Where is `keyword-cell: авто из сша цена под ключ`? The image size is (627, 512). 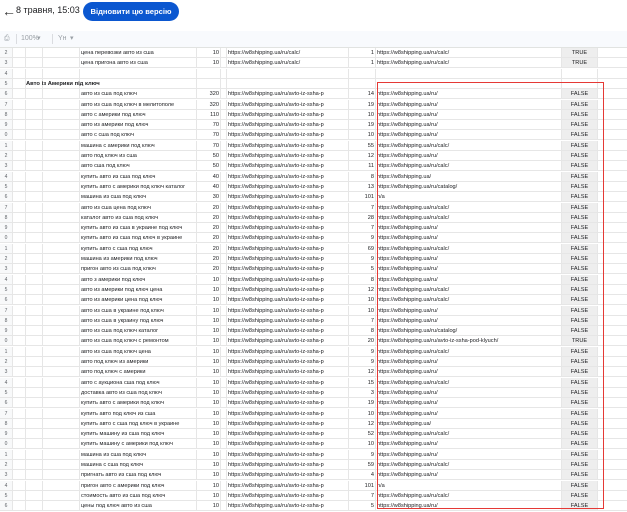 keyword-cell: авто из сша цена под ключ is located at coordinates (138, 207).